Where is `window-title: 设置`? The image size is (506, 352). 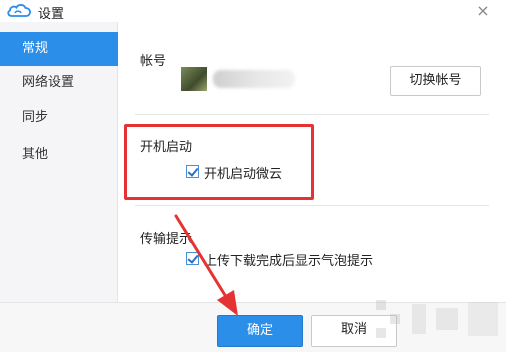
window-title: 设置 is located at coordinates (51, 14).